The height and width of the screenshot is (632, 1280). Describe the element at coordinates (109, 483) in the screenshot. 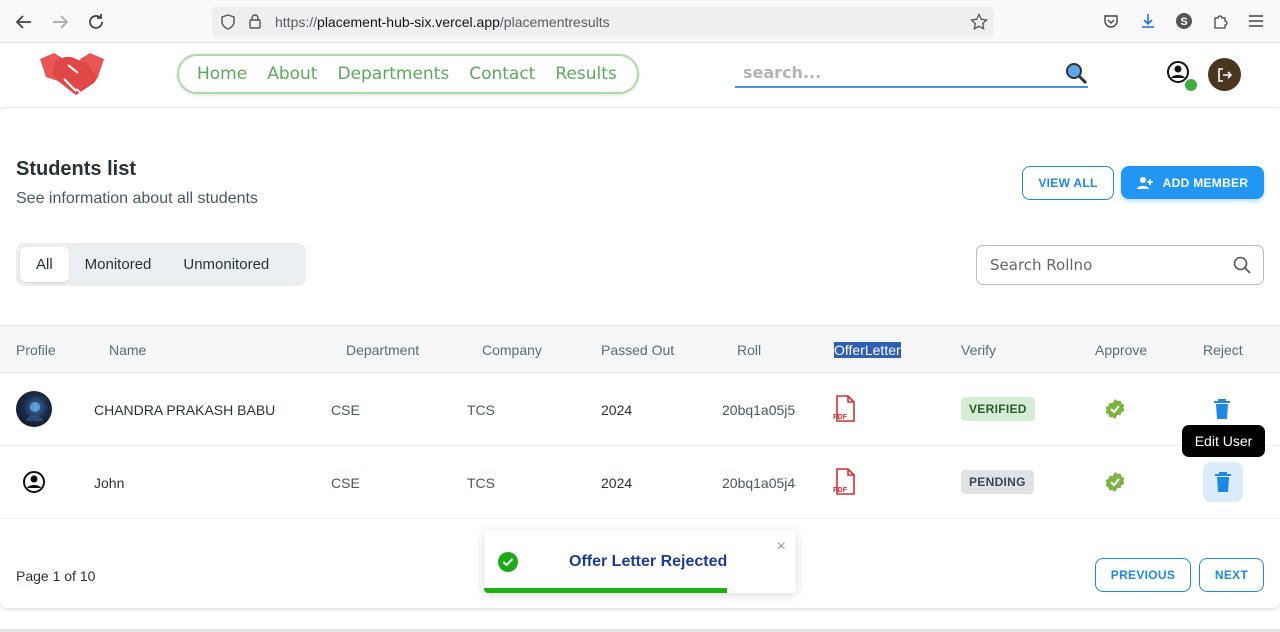

I see `student-name: John` at that location.